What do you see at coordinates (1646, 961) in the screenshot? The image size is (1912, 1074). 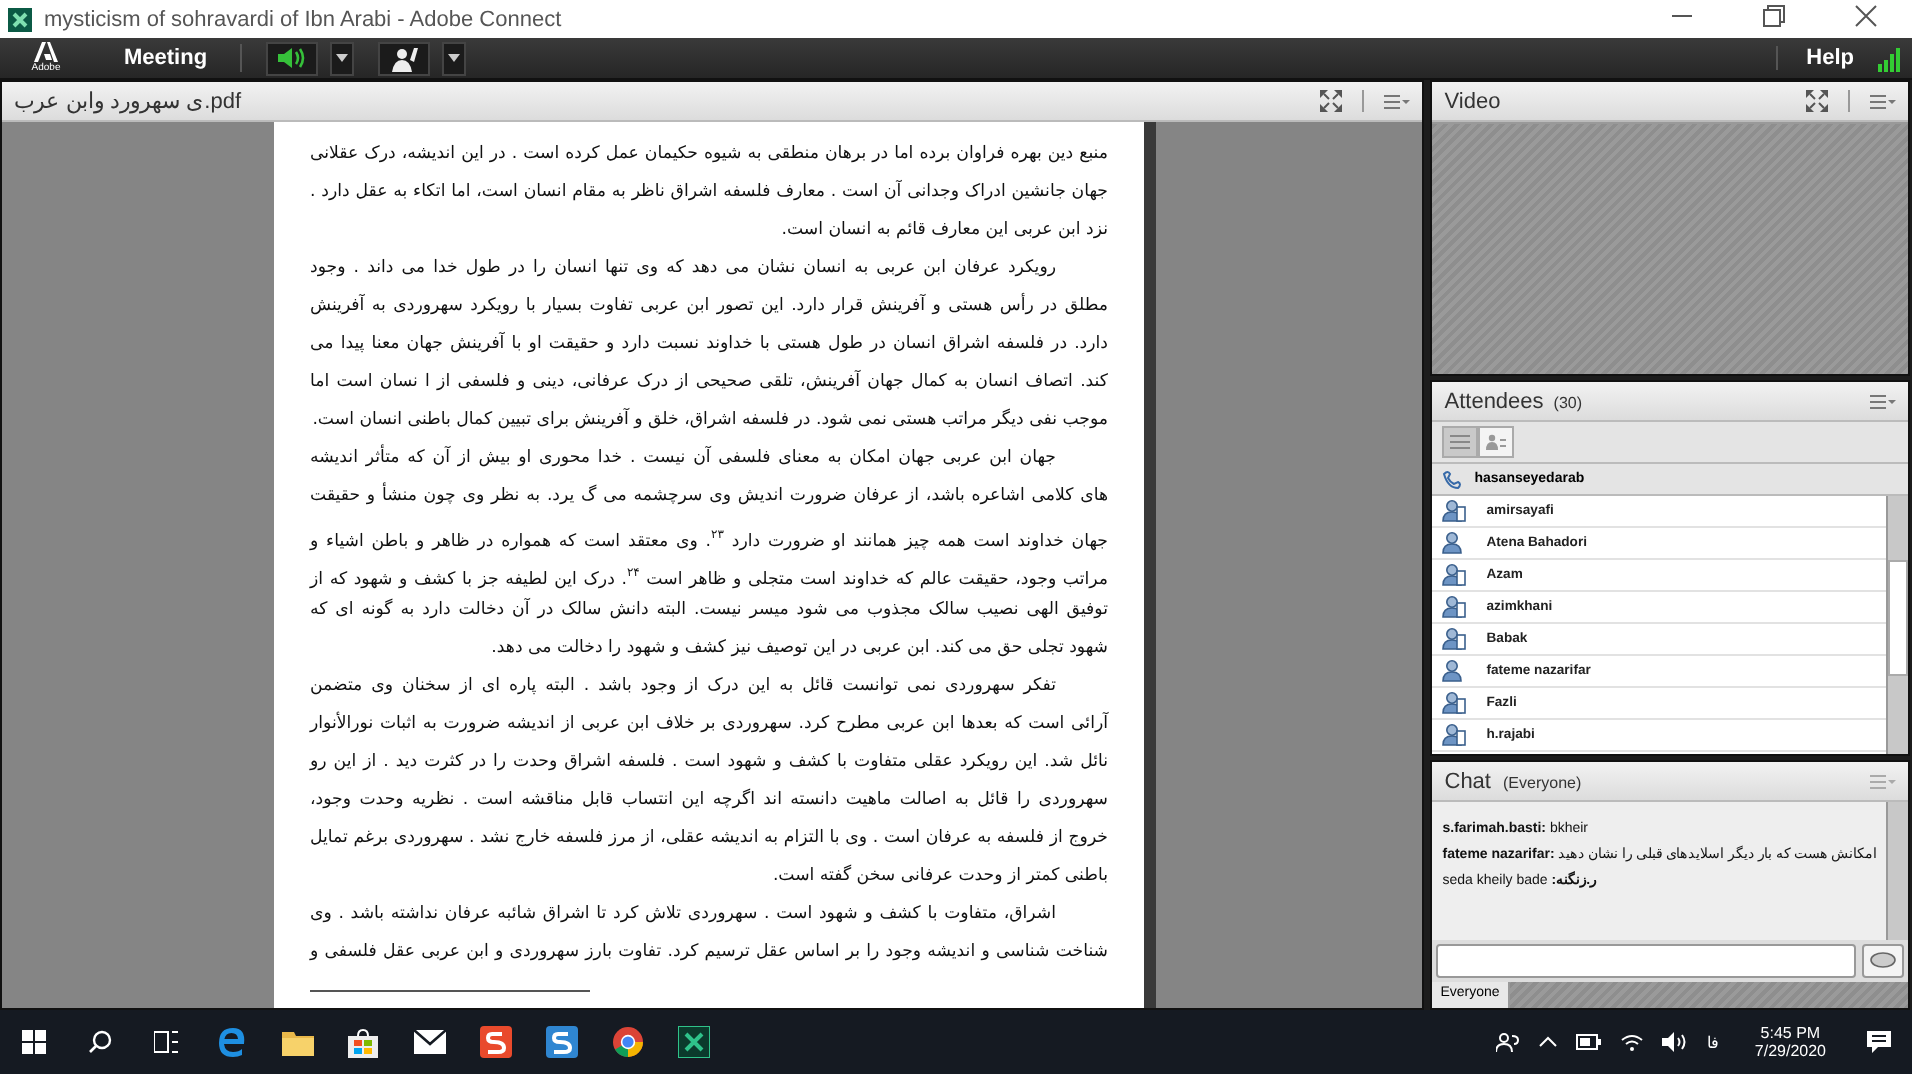 I see `message-field` at bounding box center [1646, 961].